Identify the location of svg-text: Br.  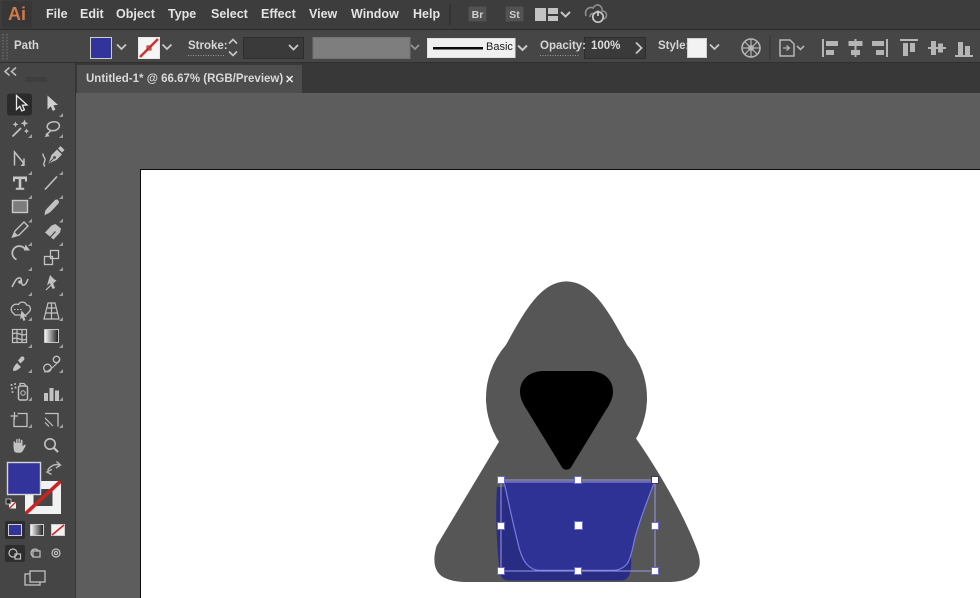
(478, 15).